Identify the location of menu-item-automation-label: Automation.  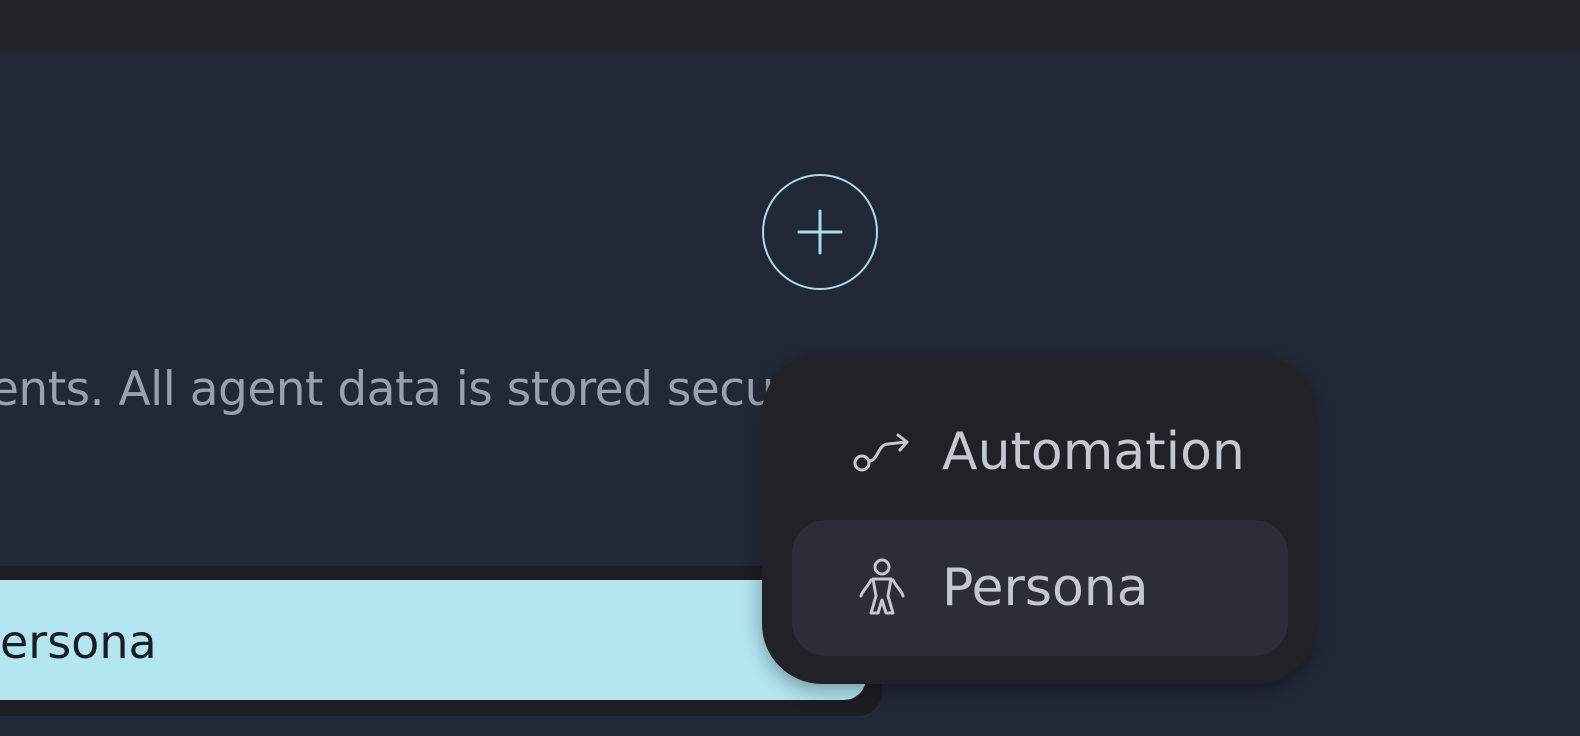
(1093, 452).